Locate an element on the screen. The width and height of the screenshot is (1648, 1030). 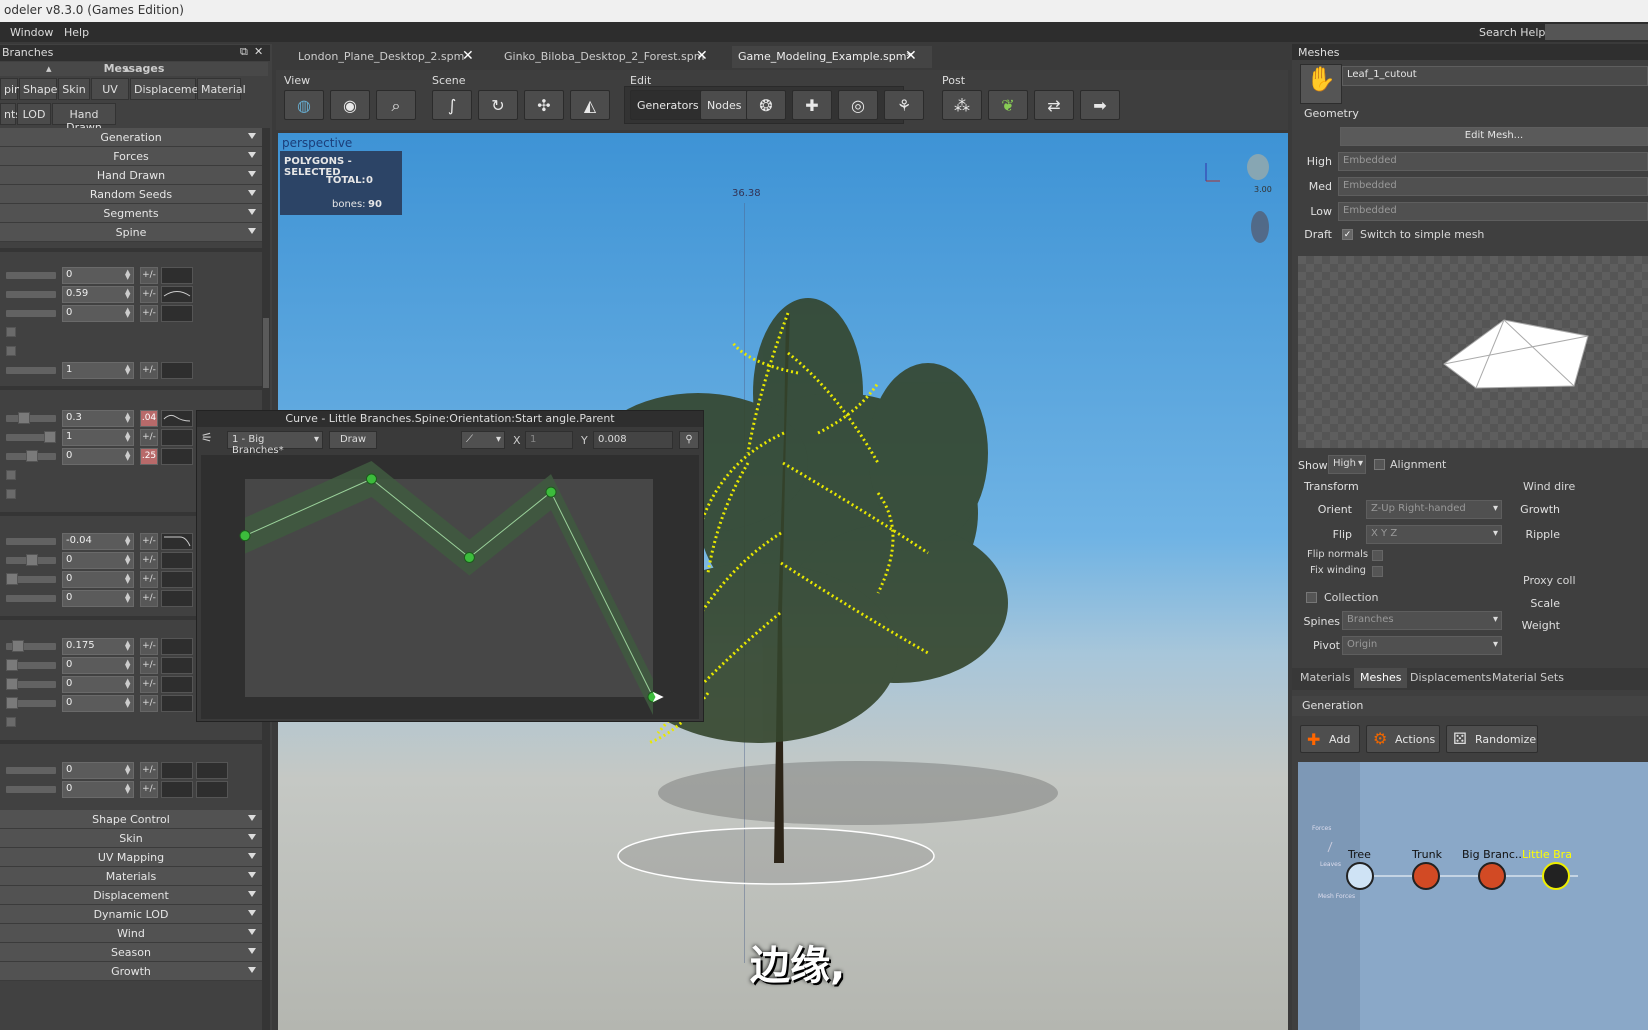
rollout-displacement: Displacement is located at coordinates (131, 895).